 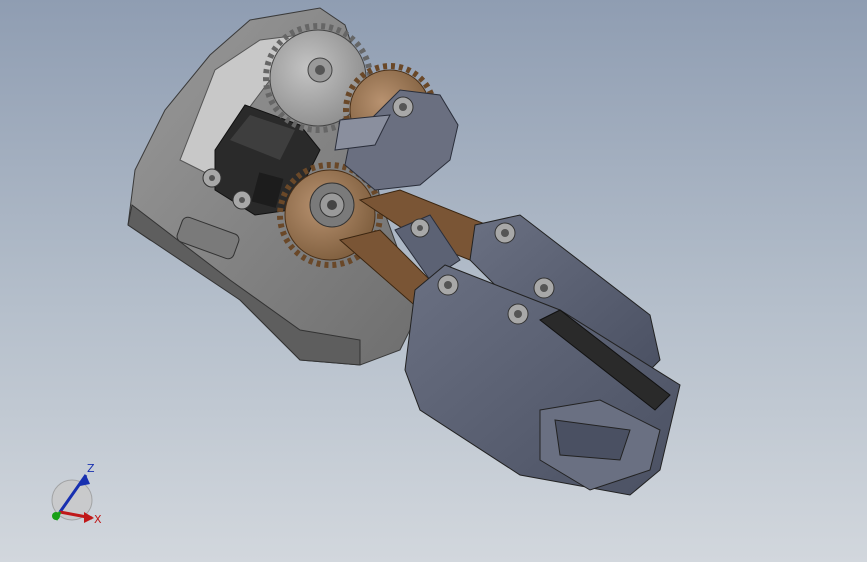 I want to click on x-axis-arrowhead, so click(x=89, y=517).